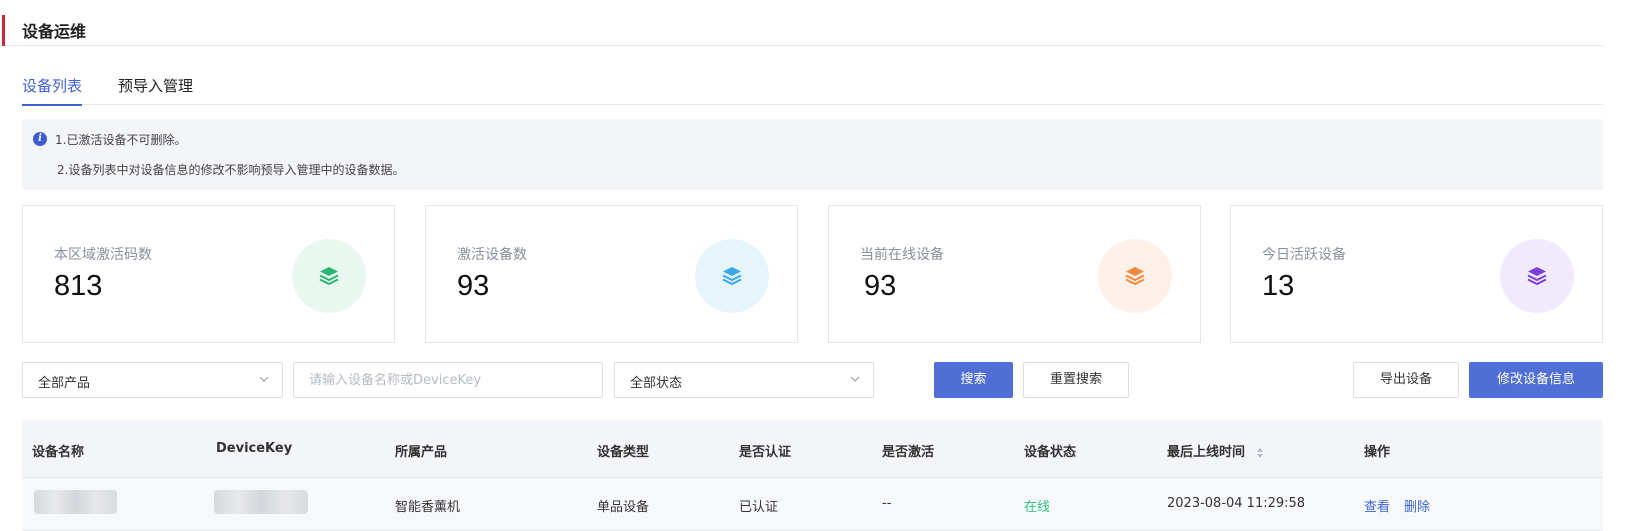 This screenshot has height=531, width=1627. What do you see at coordinates (623, 507) in the screenshot?
I see `cell-device-type: 单品设备` at bounding box center [623, 507].